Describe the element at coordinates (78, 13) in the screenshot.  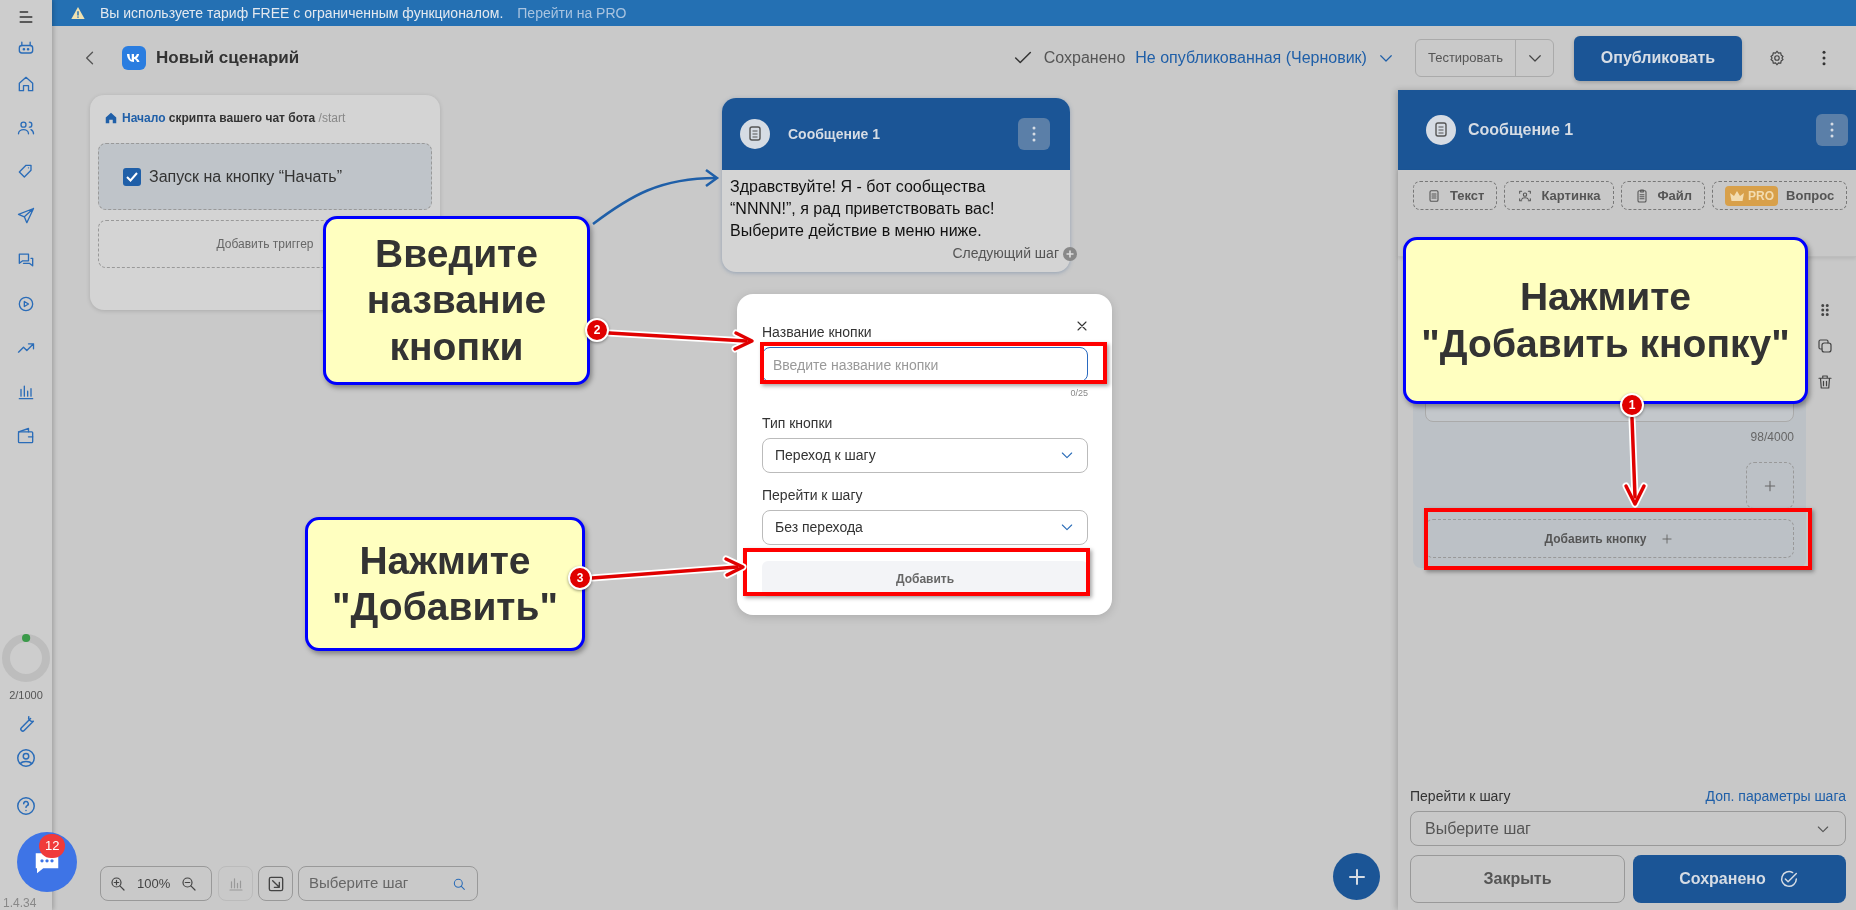
I see `warning-icon` at that location.